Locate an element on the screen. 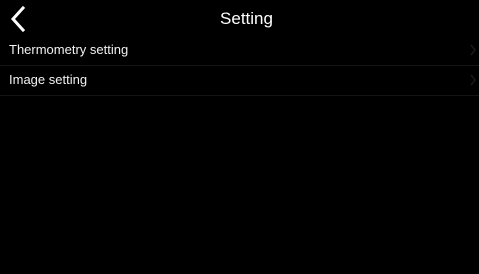 This screenshot has width=479, height=274. menu-item-label: Image setting is located at coordinates (48, 79).